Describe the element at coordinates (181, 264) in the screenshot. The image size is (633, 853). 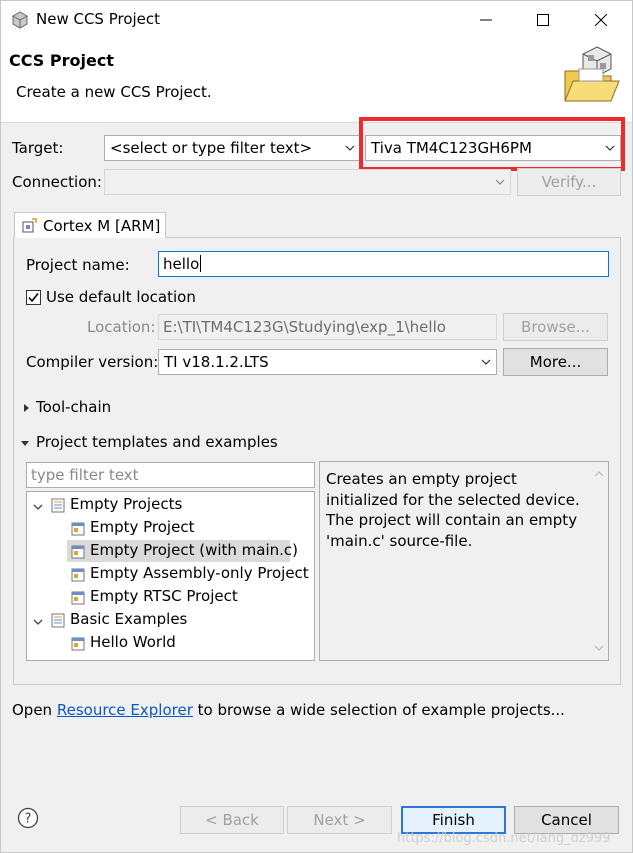
I see `project-name-value: hello` at that location.